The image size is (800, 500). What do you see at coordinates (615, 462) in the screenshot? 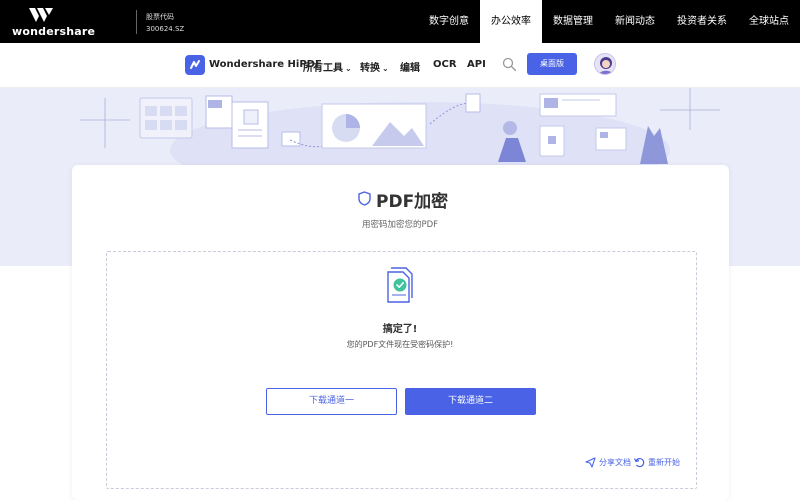
I see `share-label: 分享文档` at bounding box center [615, 462].